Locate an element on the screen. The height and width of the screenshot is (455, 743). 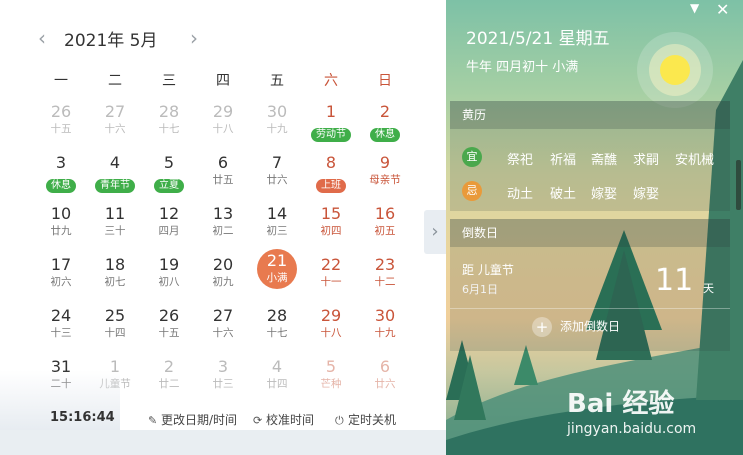
sync-time-label: 校准时间 is located at coordinates (290, 420).